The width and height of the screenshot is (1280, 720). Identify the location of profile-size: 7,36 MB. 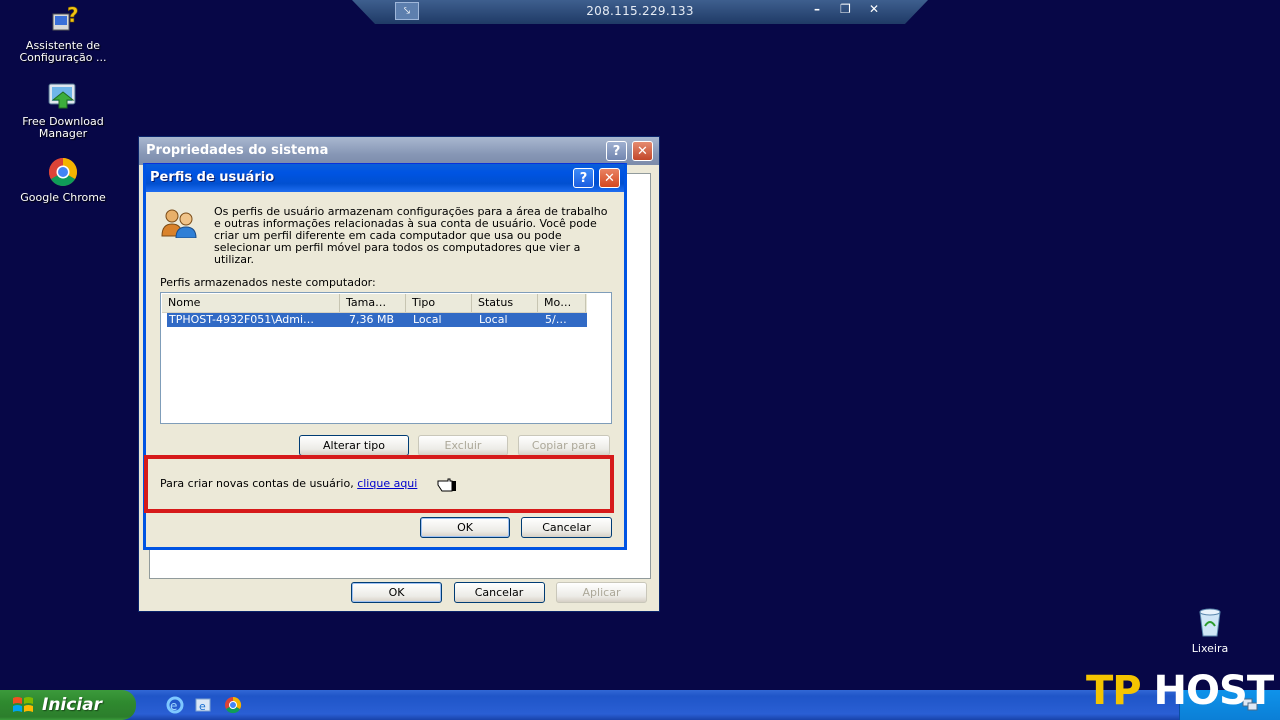
(372, 319).